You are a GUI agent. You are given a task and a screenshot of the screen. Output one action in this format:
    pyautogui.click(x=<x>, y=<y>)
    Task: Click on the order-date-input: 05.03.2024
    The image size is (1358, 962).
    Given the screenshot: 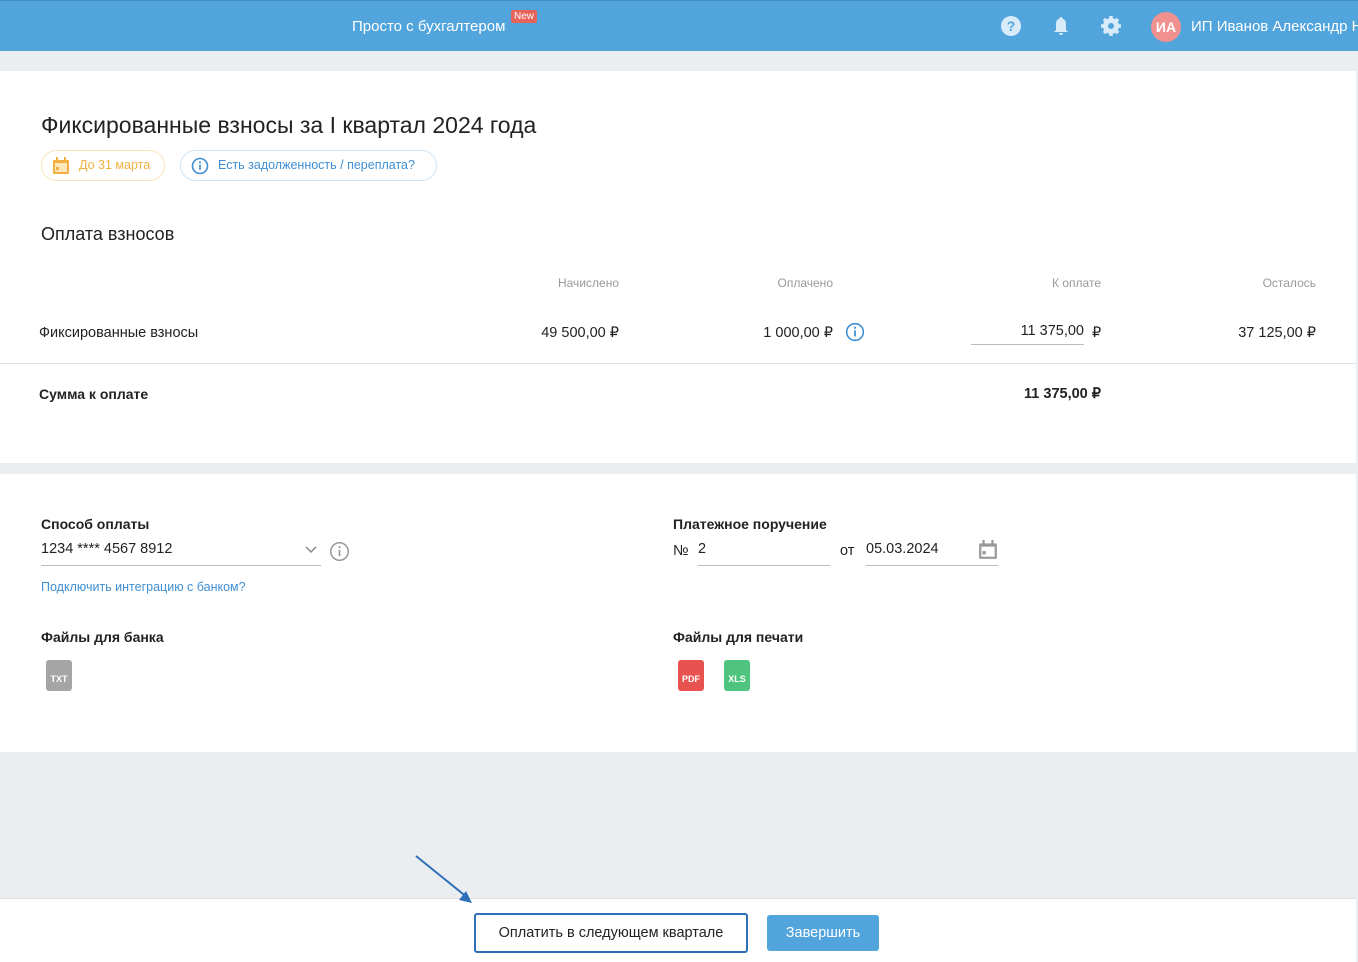 What is the action you would take?
    pyautogui.click(x=932, y=553)
    